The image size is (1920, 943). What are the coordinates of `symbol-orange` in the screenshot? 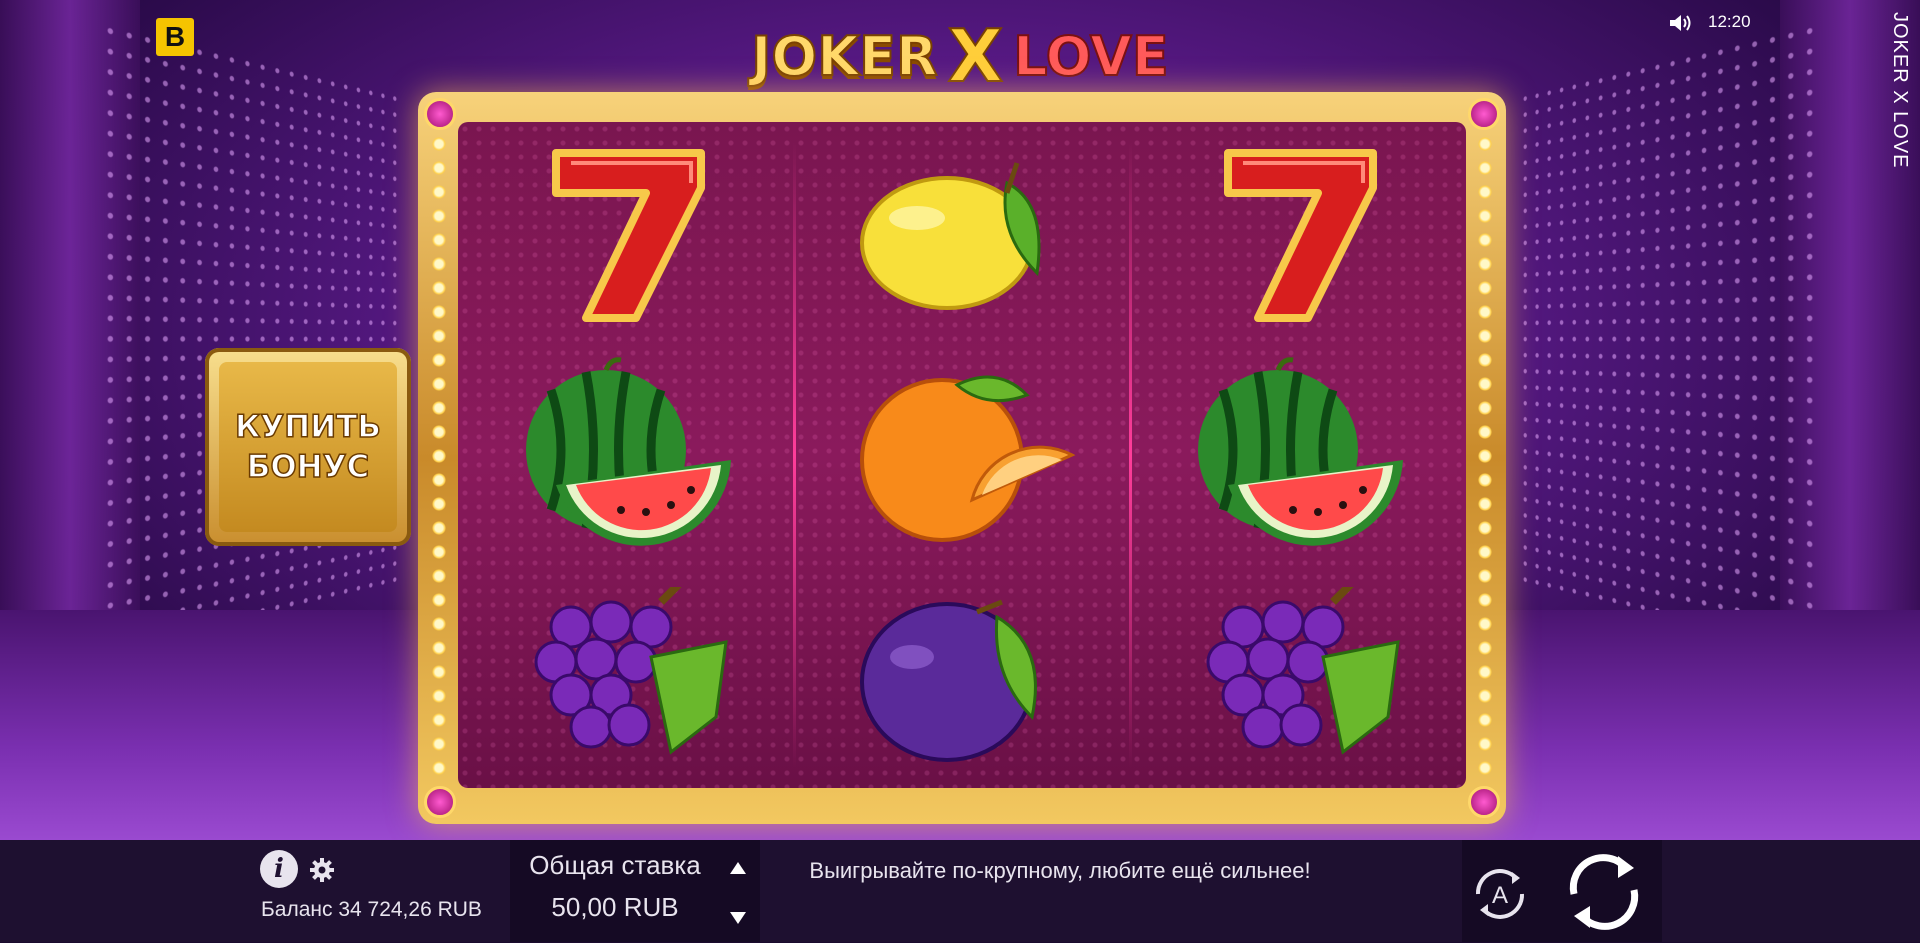 It's located at (962, 455).